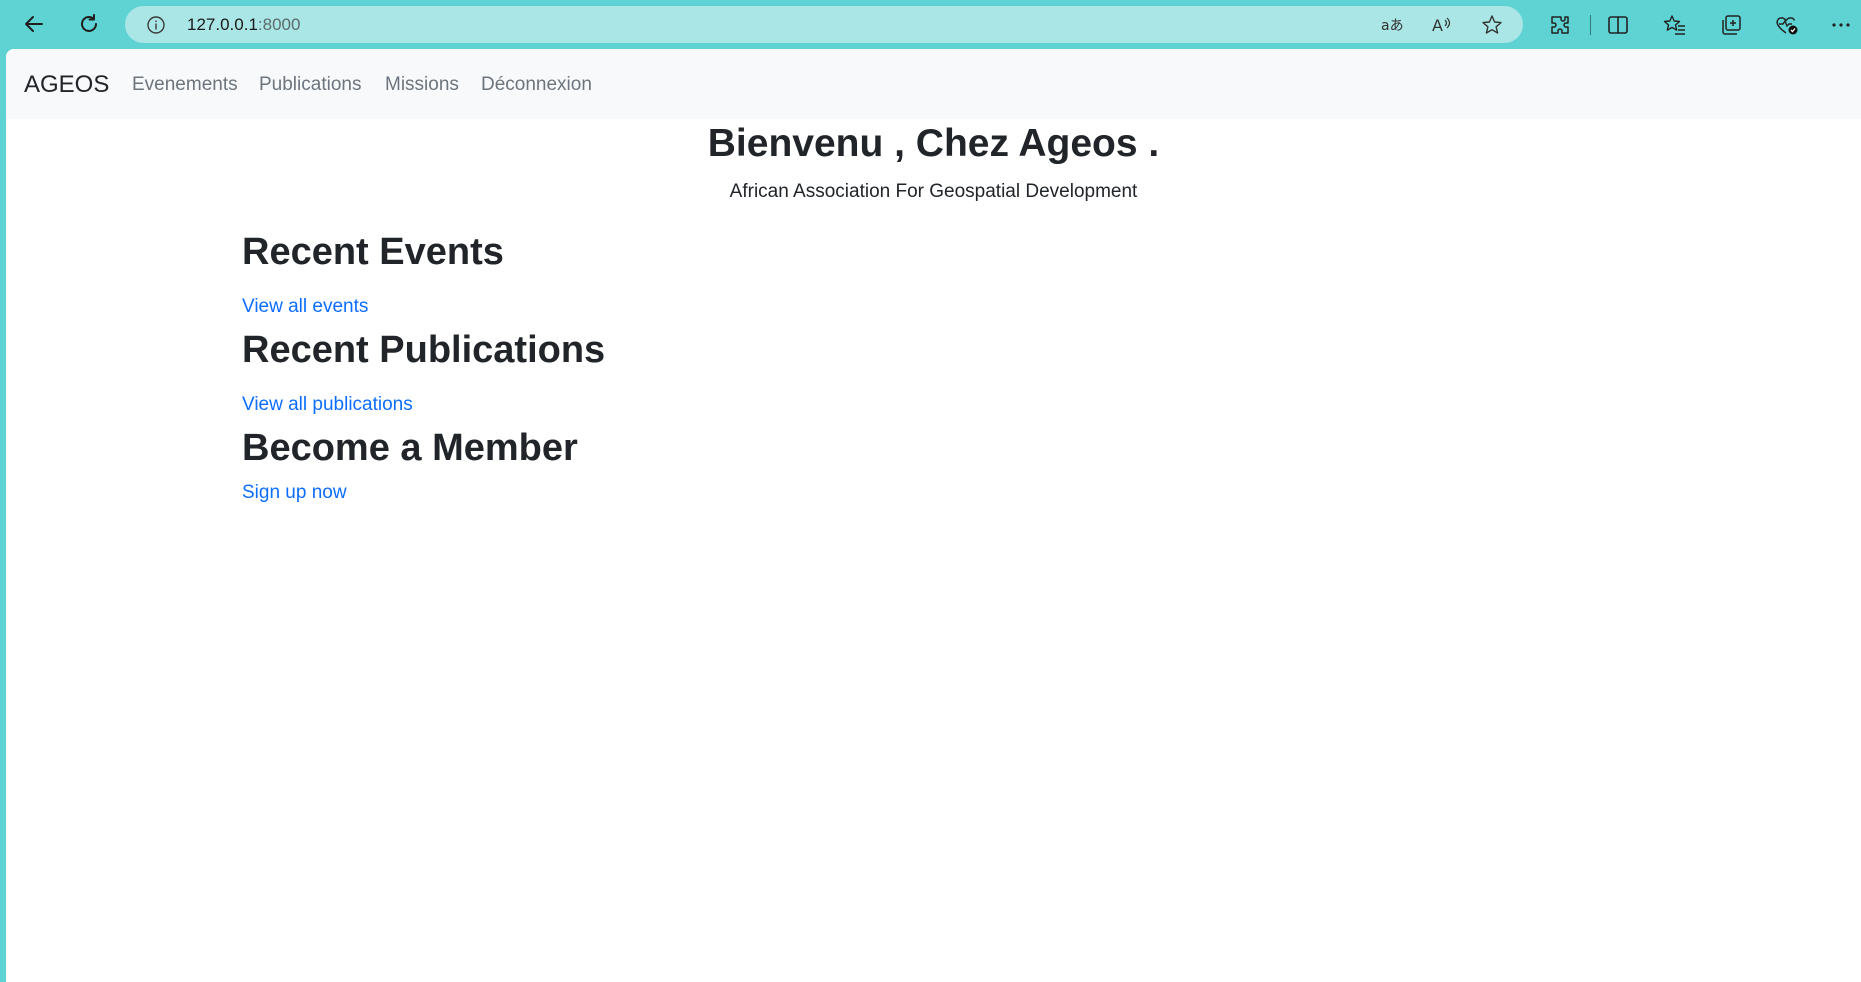 This screenshot has width=1861, height=982. Describe the element at coordinates (1492, 25) in the screenshot. I see `add-favorite-star-icon` at that location.